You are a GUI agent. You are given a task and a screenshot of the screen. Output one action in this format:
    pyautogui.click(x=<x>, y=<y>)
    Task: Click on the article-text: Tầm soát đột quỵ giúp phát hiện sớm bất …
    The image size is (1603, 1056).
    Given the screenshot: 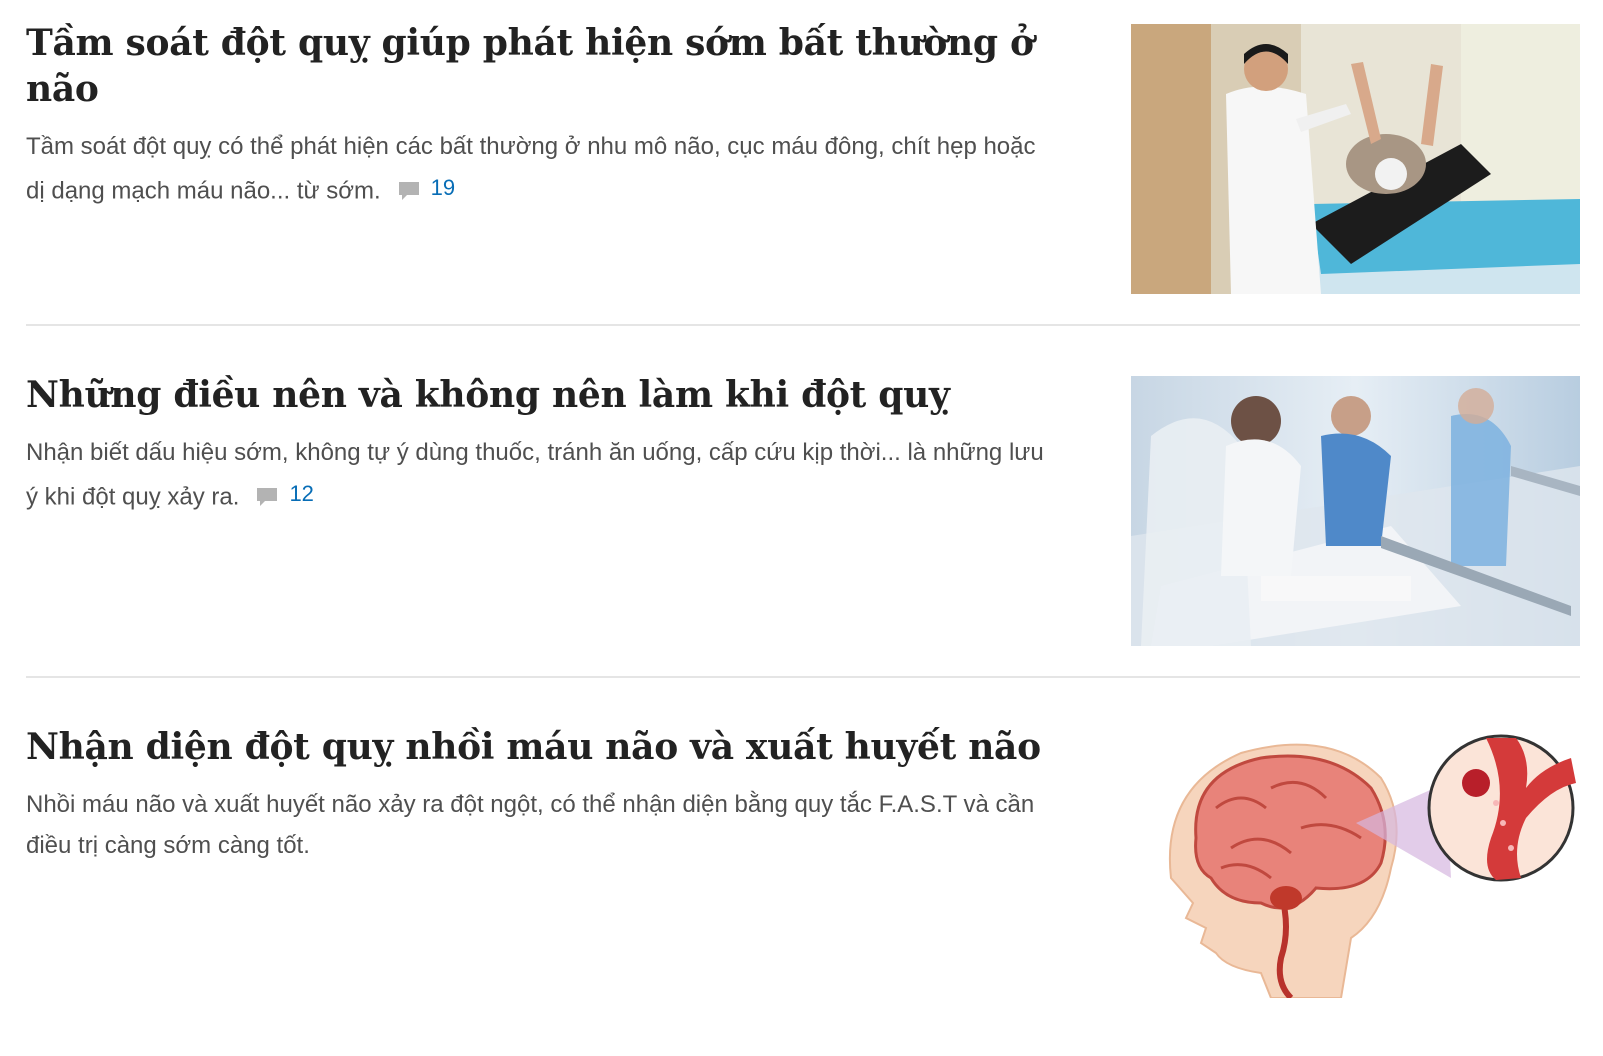 What is the action you would take?
    pyautogui.click(x=536, y=116)
    